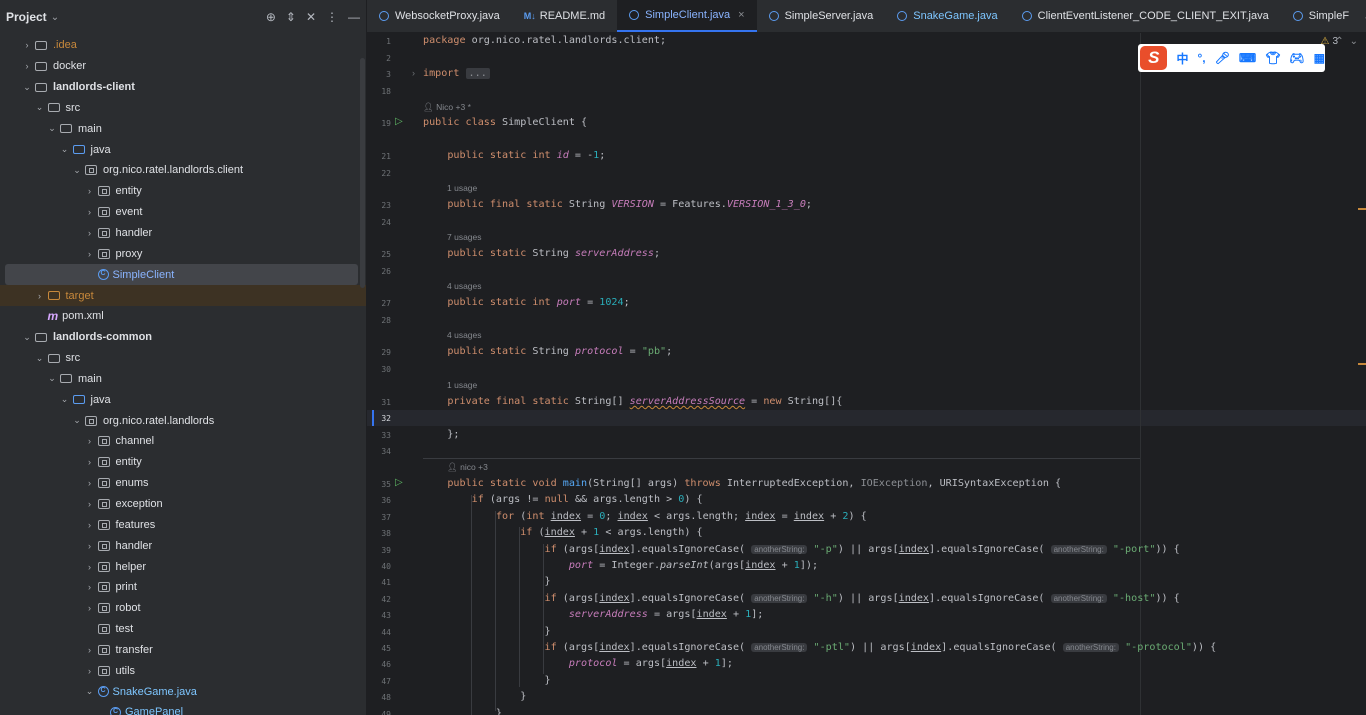 This screenshot has width=1366, height=715. What do you see at coordinates (183, 420) in the screenshot?
I see `tree-item: ⌄ org.nico.ratel.landlords` at bounding box center [183, 420].